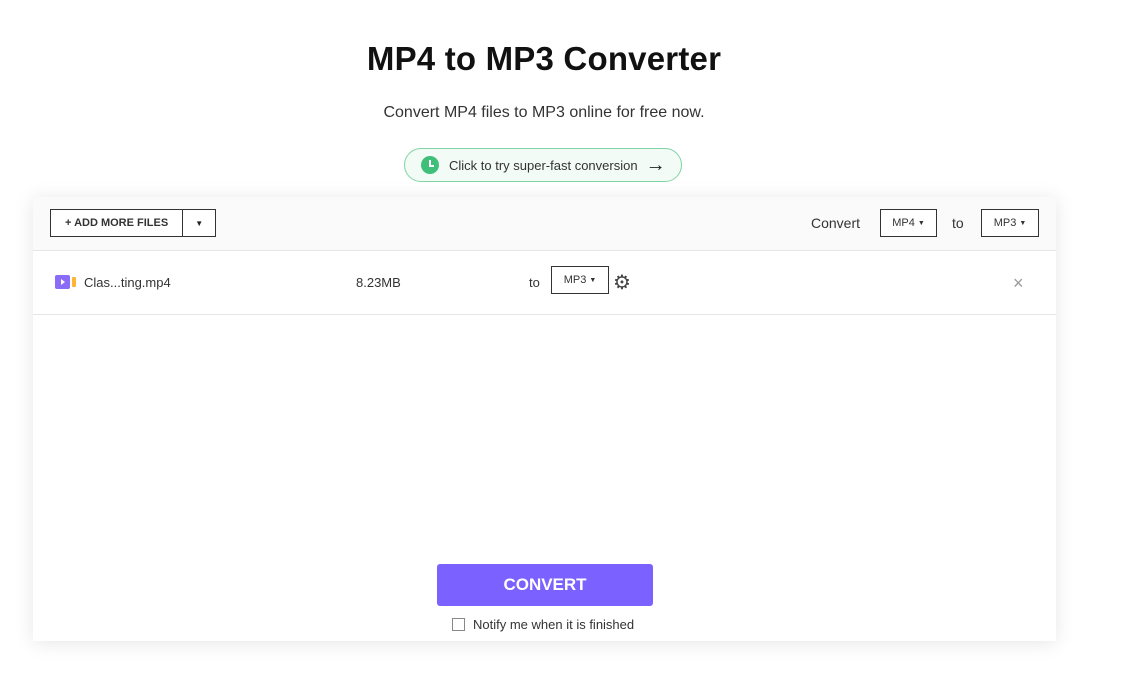 The height and width of the screenshot is (675, 1126). I want to click on promo-label: Click to try super-fast conversion, so click(543, 165).